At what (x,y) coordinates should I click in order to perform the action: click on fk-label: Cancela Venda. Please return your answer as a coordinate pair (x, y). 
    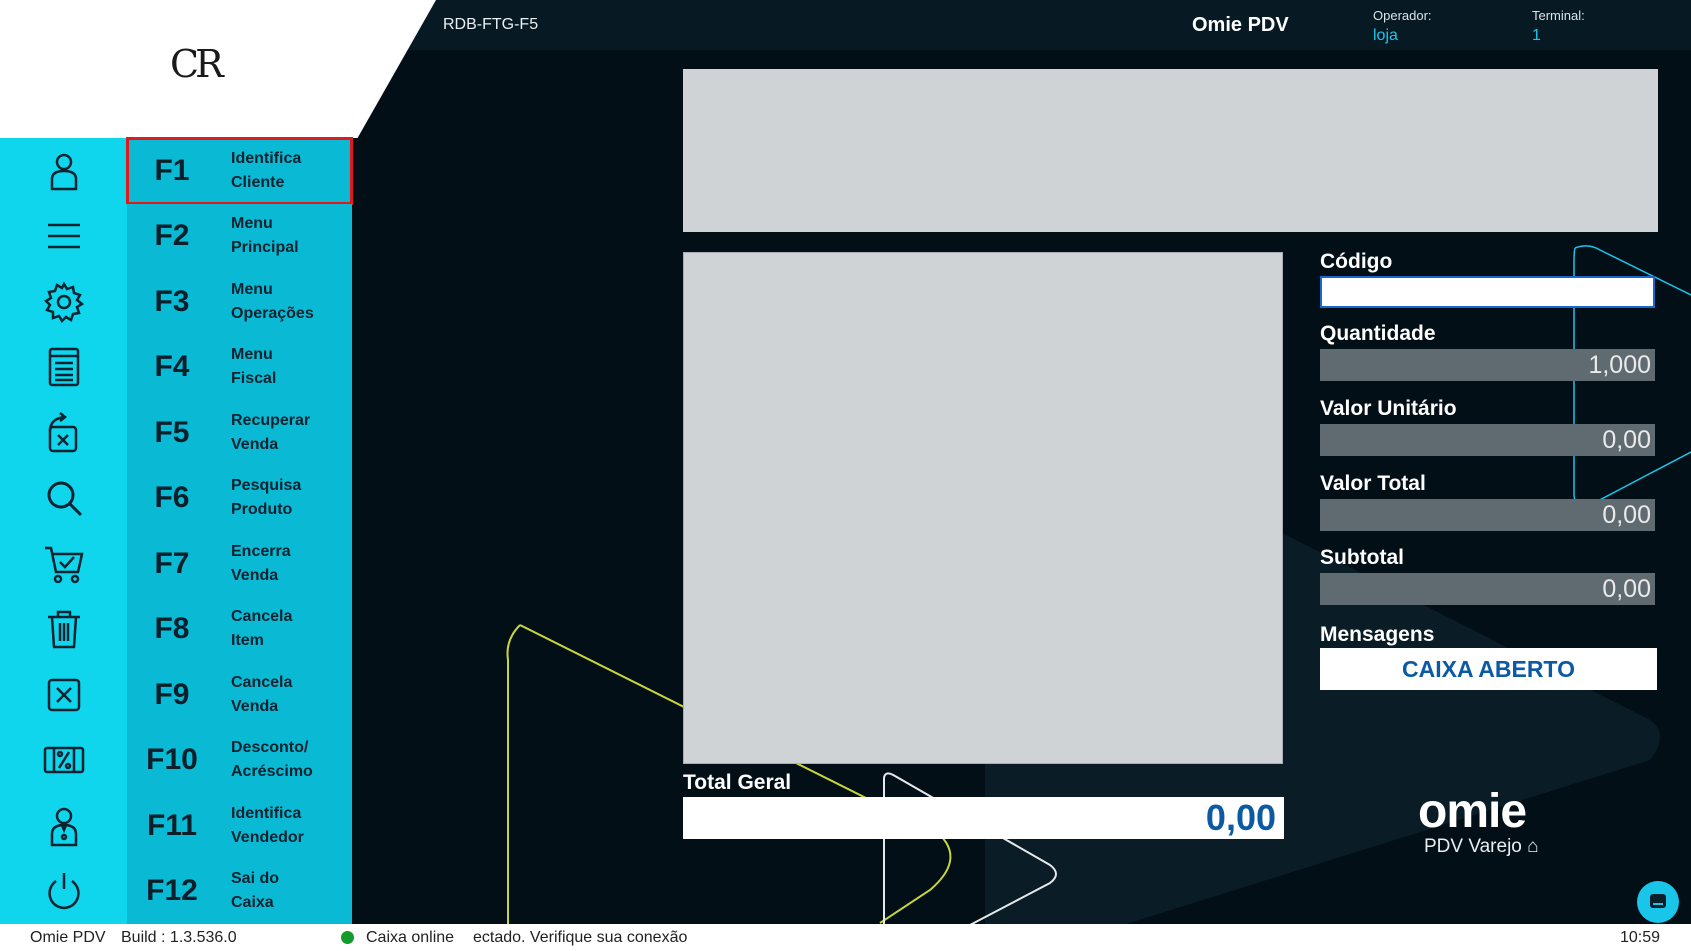
    Looking at the image, I should click on (262, 694).